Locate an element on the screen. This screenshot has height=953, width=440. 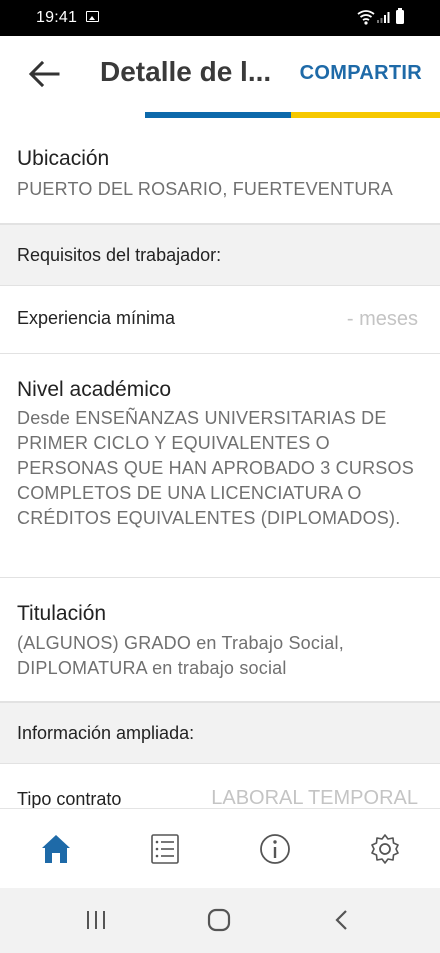
brand-stripe is located at coordinates (220, 115).